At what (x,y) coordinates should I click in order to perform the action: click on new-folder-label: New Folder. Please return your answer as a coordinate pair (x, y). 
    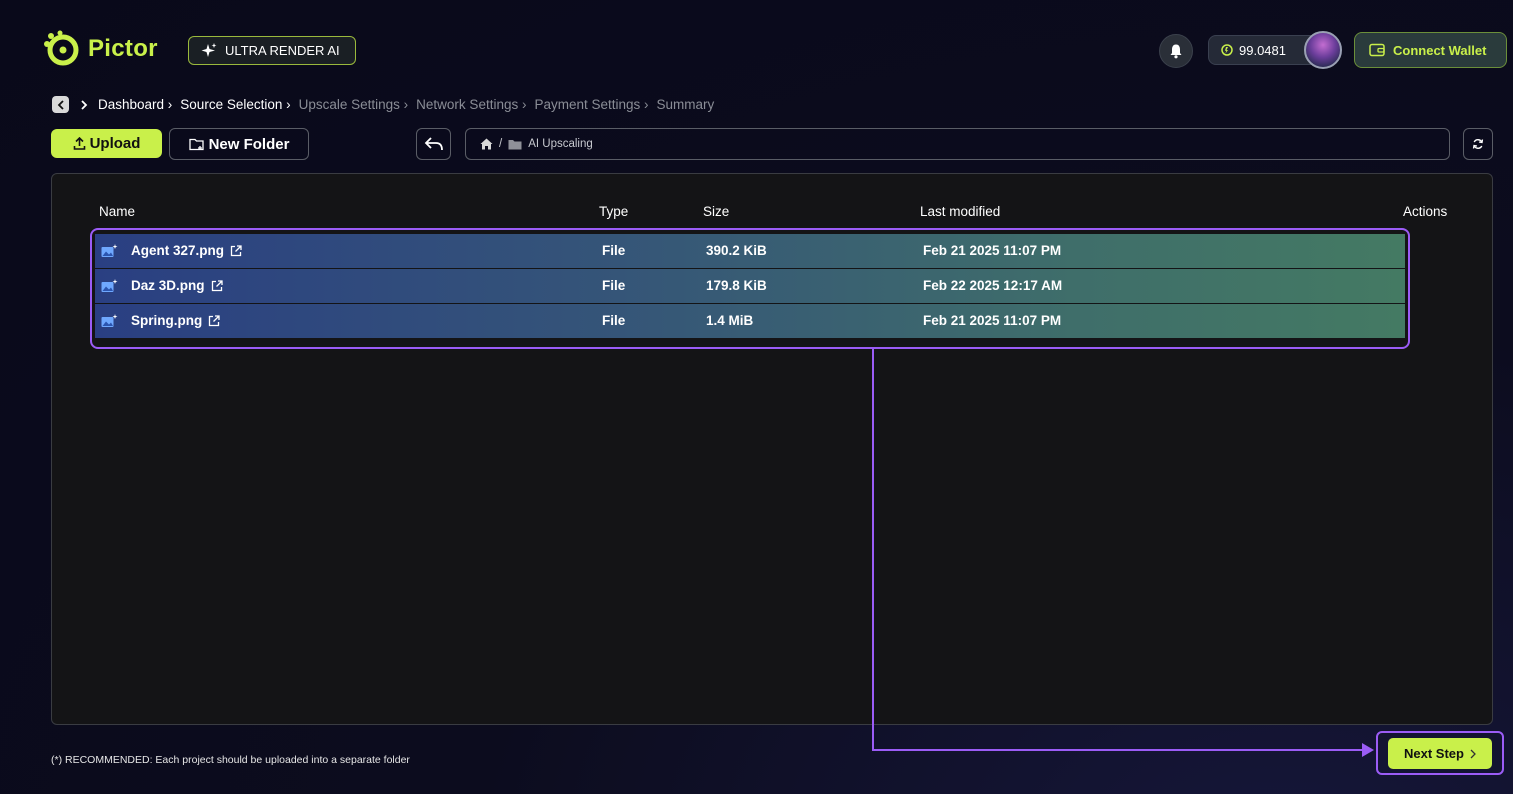
    Looking at the image, I should click on (249, 144).